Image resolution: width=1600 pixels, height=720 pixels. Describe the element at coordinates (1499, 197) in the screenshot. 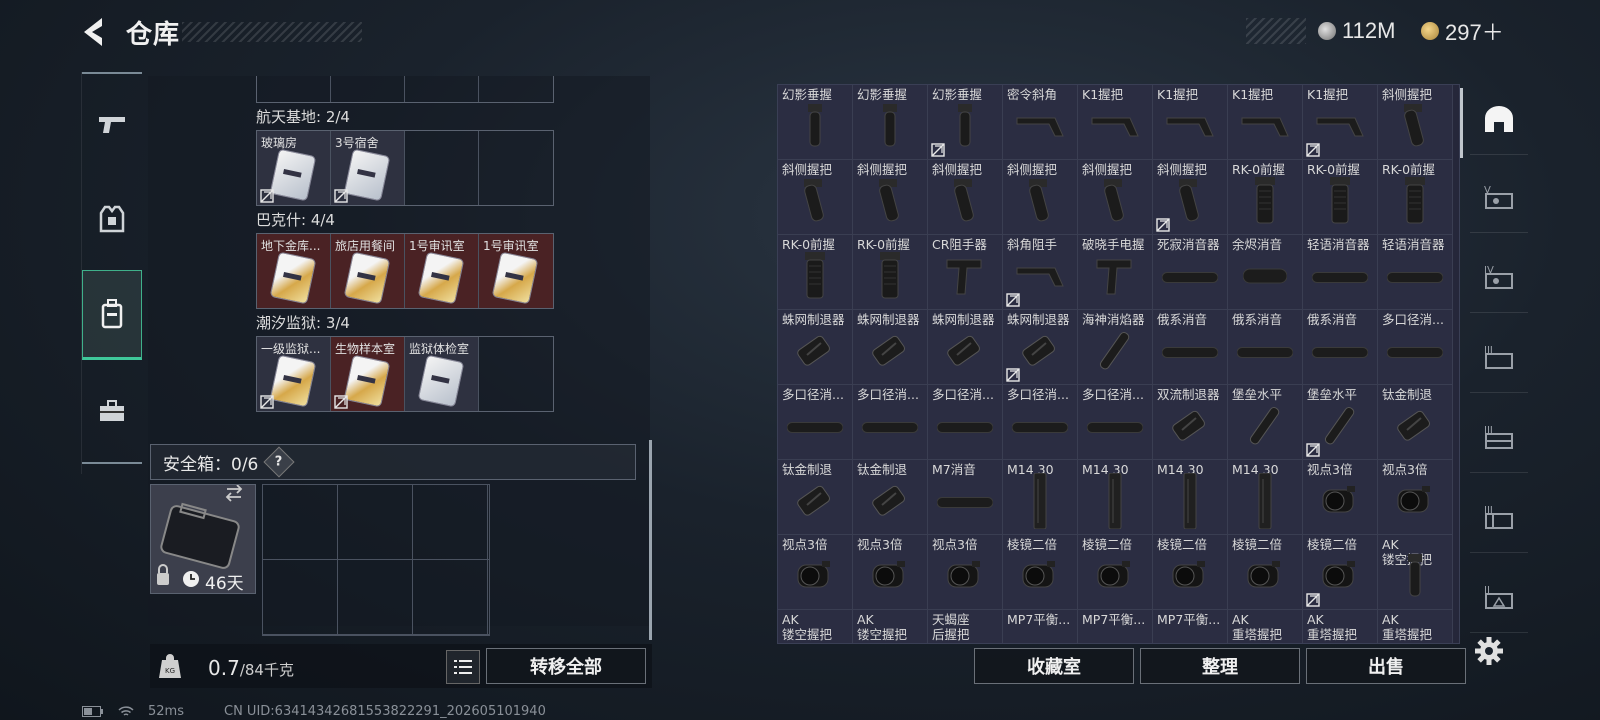

I see `tab-level-5: V` at that location.